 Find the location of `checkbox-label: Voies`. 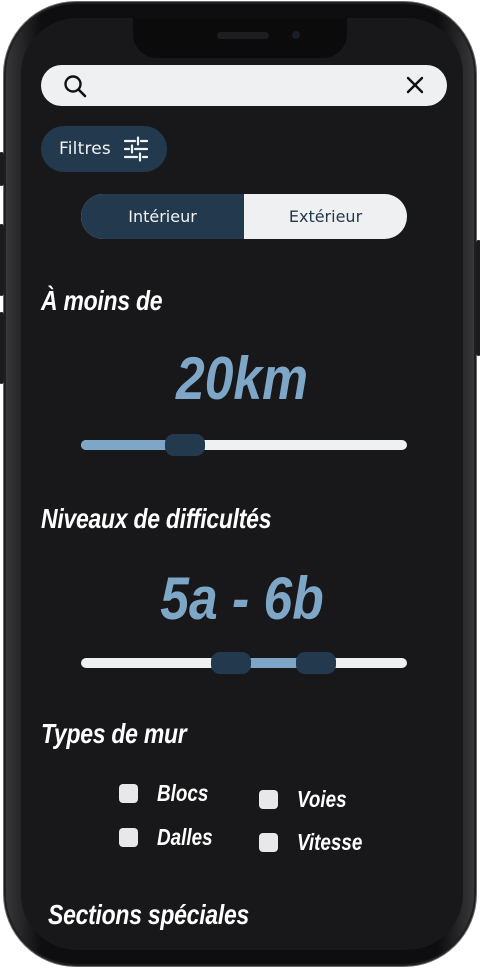

checkbox-label: Voies is located at coordinates (322, 799).